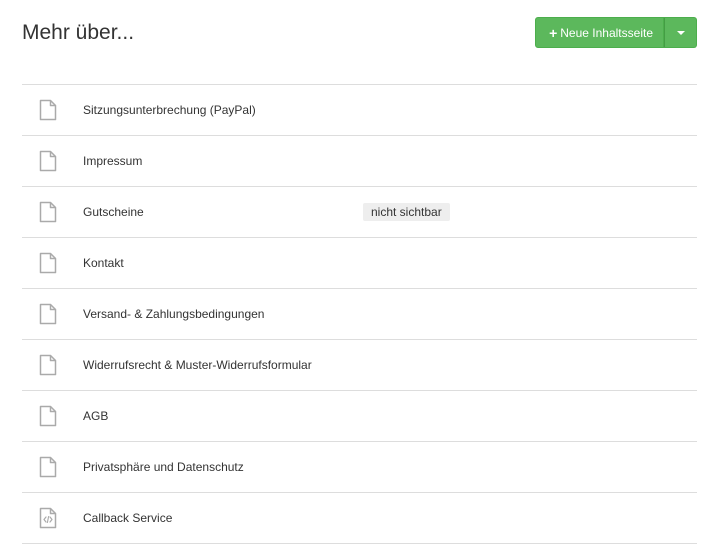 This screenshot has height=556, width=721. I want to click on page-header: Mehr über... + Neue Inhaltsseite, so click(359, 33).